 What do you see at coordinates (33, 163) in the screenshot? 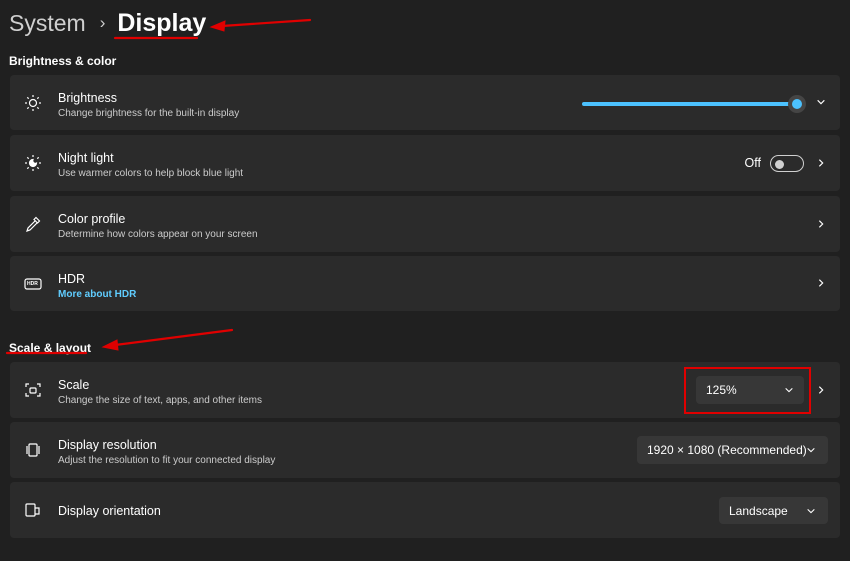
I see `night-light-icon` at bounding box center [33, 163].